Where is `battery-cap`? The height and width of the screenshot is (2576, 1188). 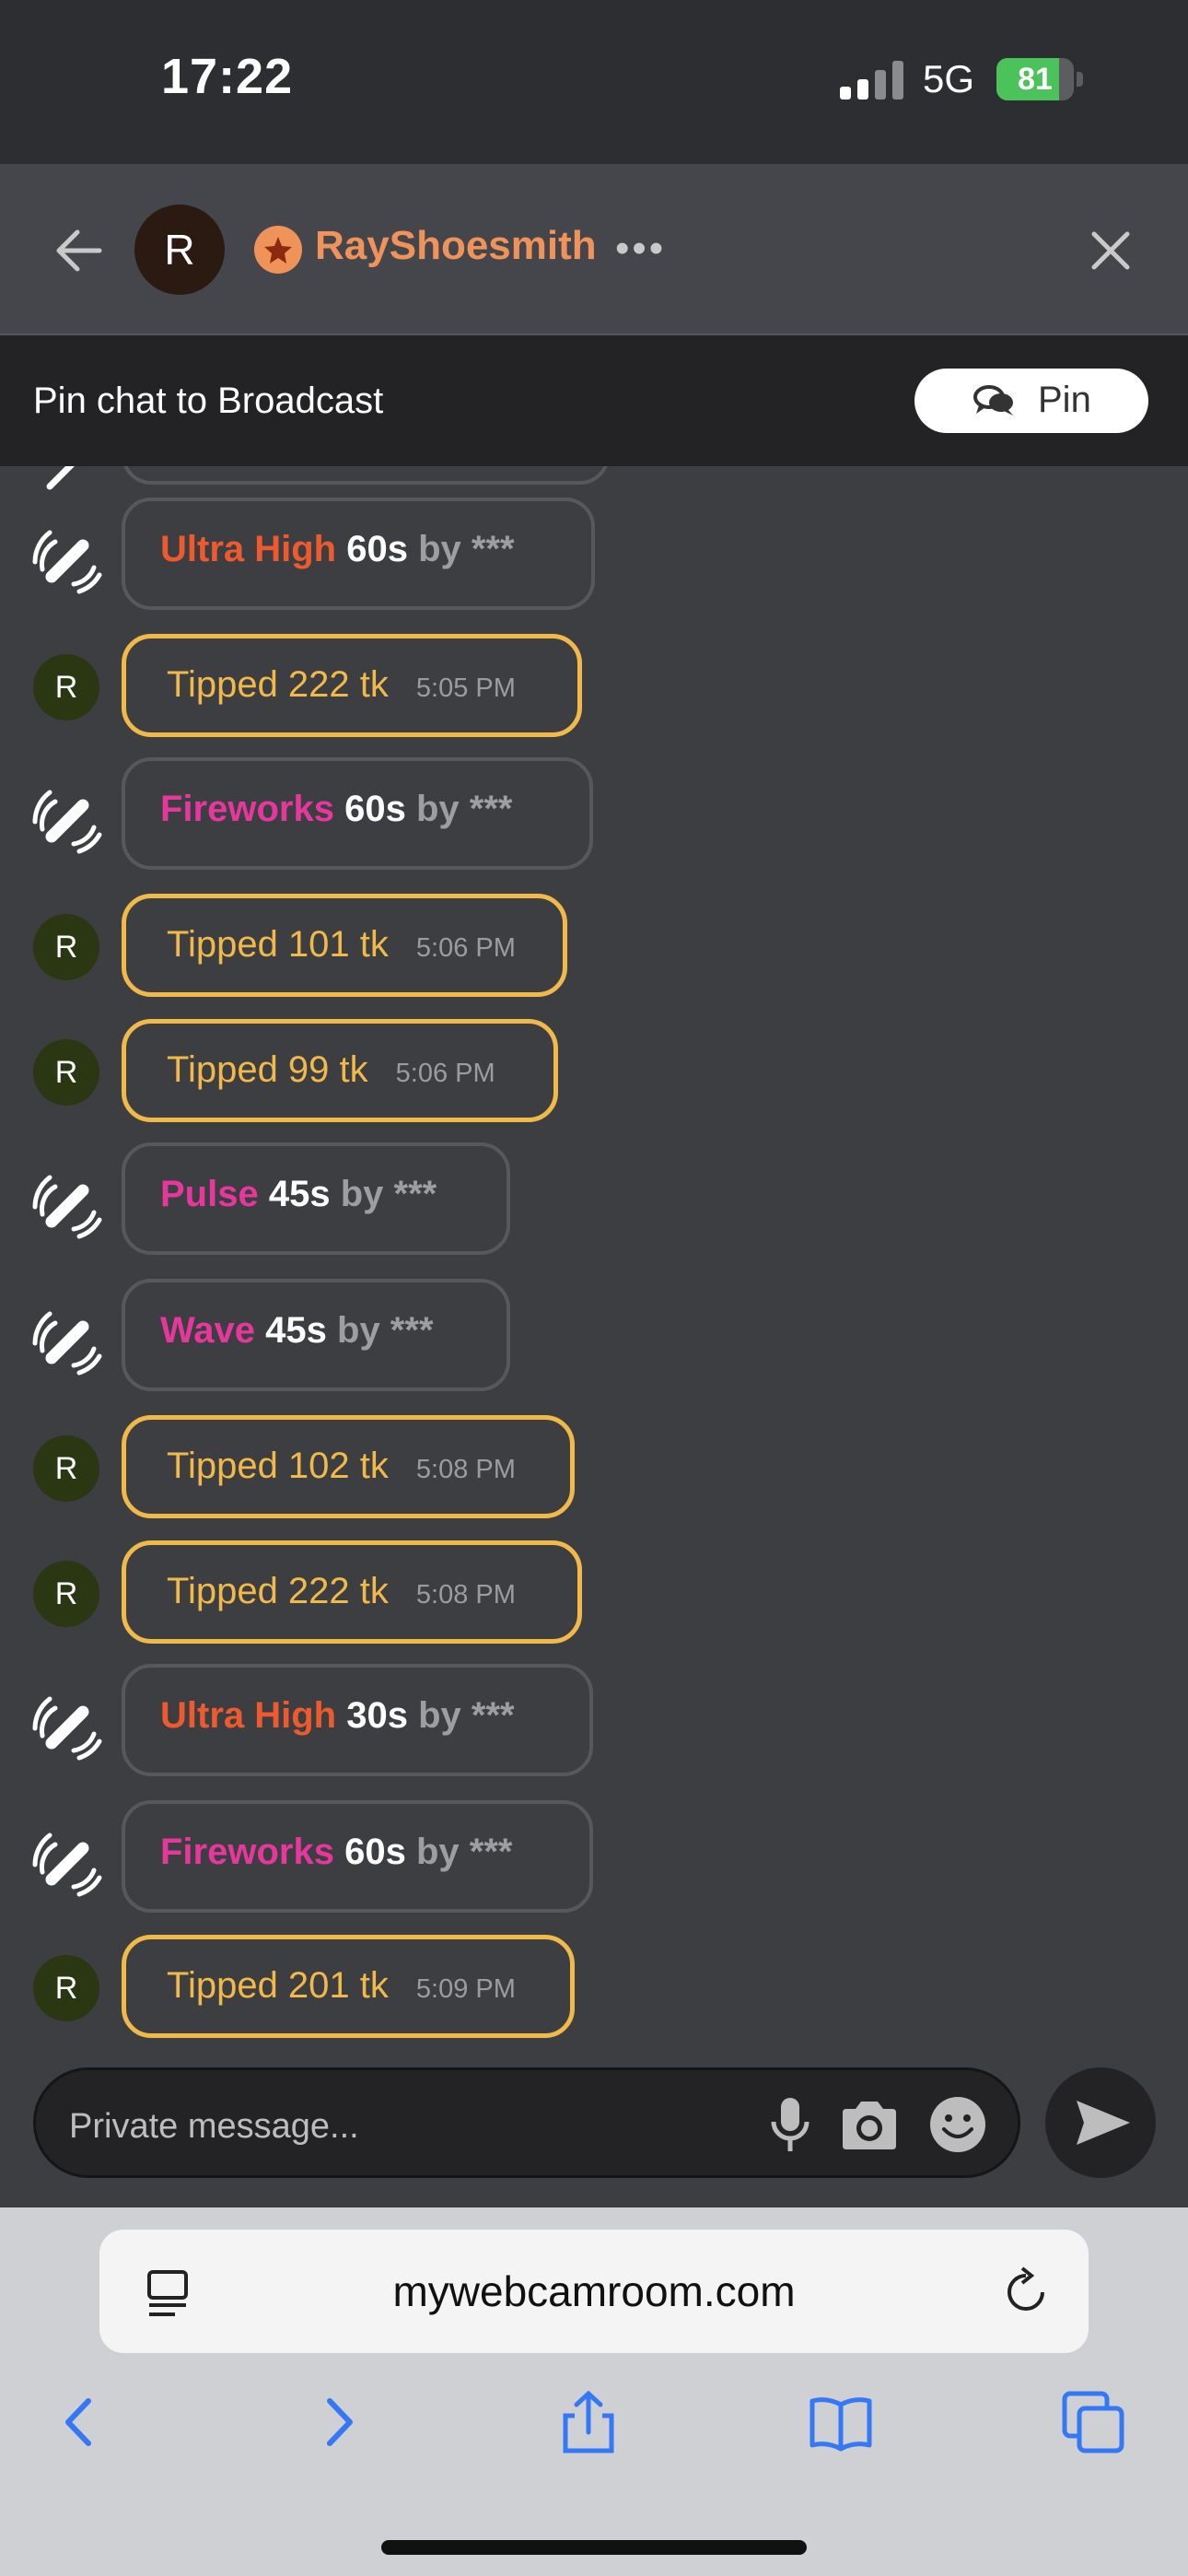 battery-cap is located at coordinates (1080, 79).